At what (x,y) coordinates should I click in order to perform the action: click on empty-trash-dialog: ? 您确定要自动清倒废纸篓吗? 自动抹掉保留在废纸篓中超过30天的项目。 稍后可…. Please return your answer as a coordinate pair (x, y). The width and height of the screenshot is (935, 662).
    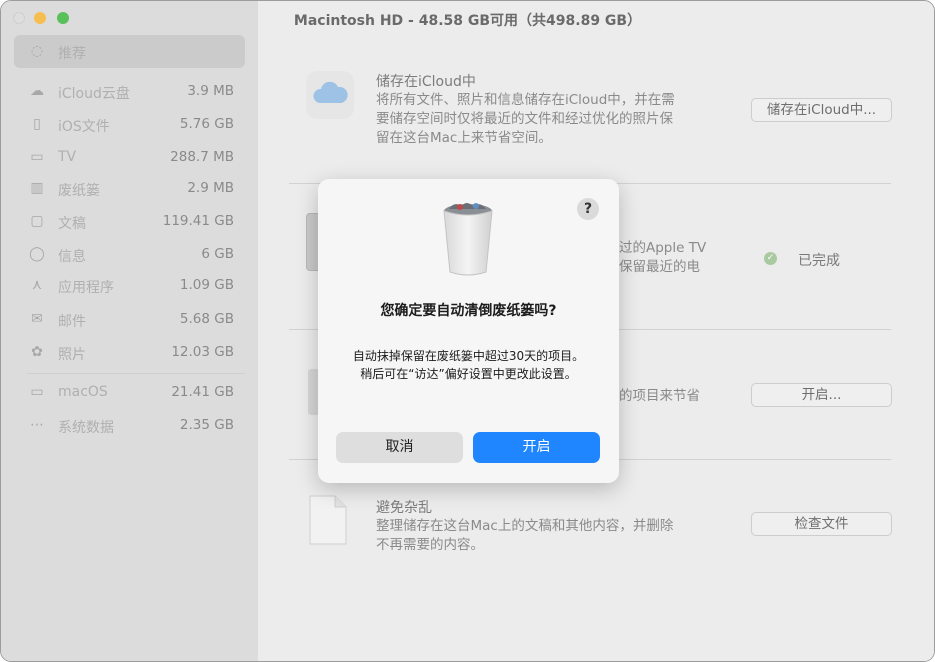
    Looking at the image, I should click on (468, 331).